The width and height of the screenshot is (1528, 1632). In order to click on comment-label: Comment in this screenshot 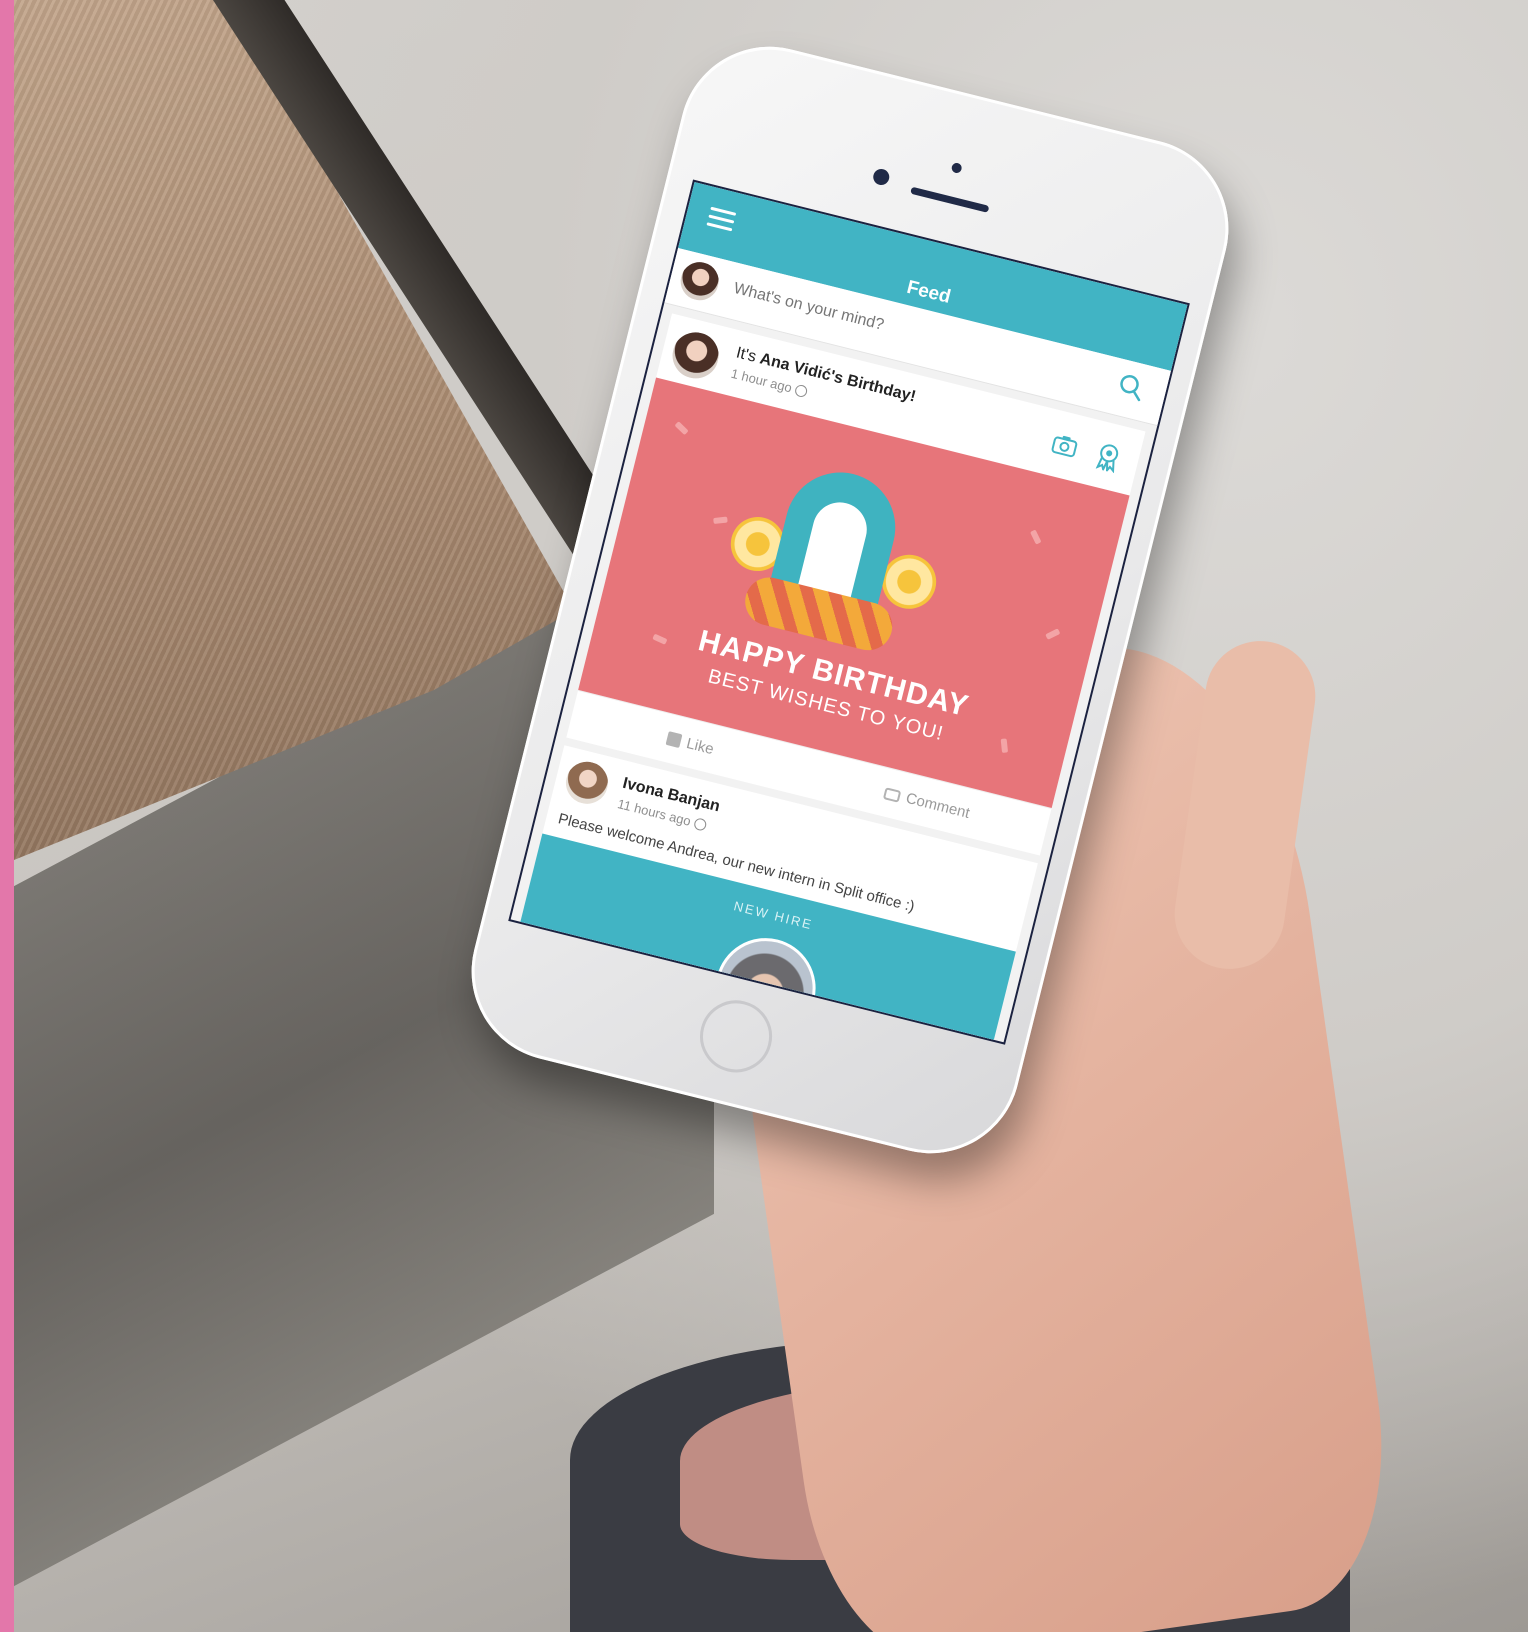, I will do `click(938, 805)`.